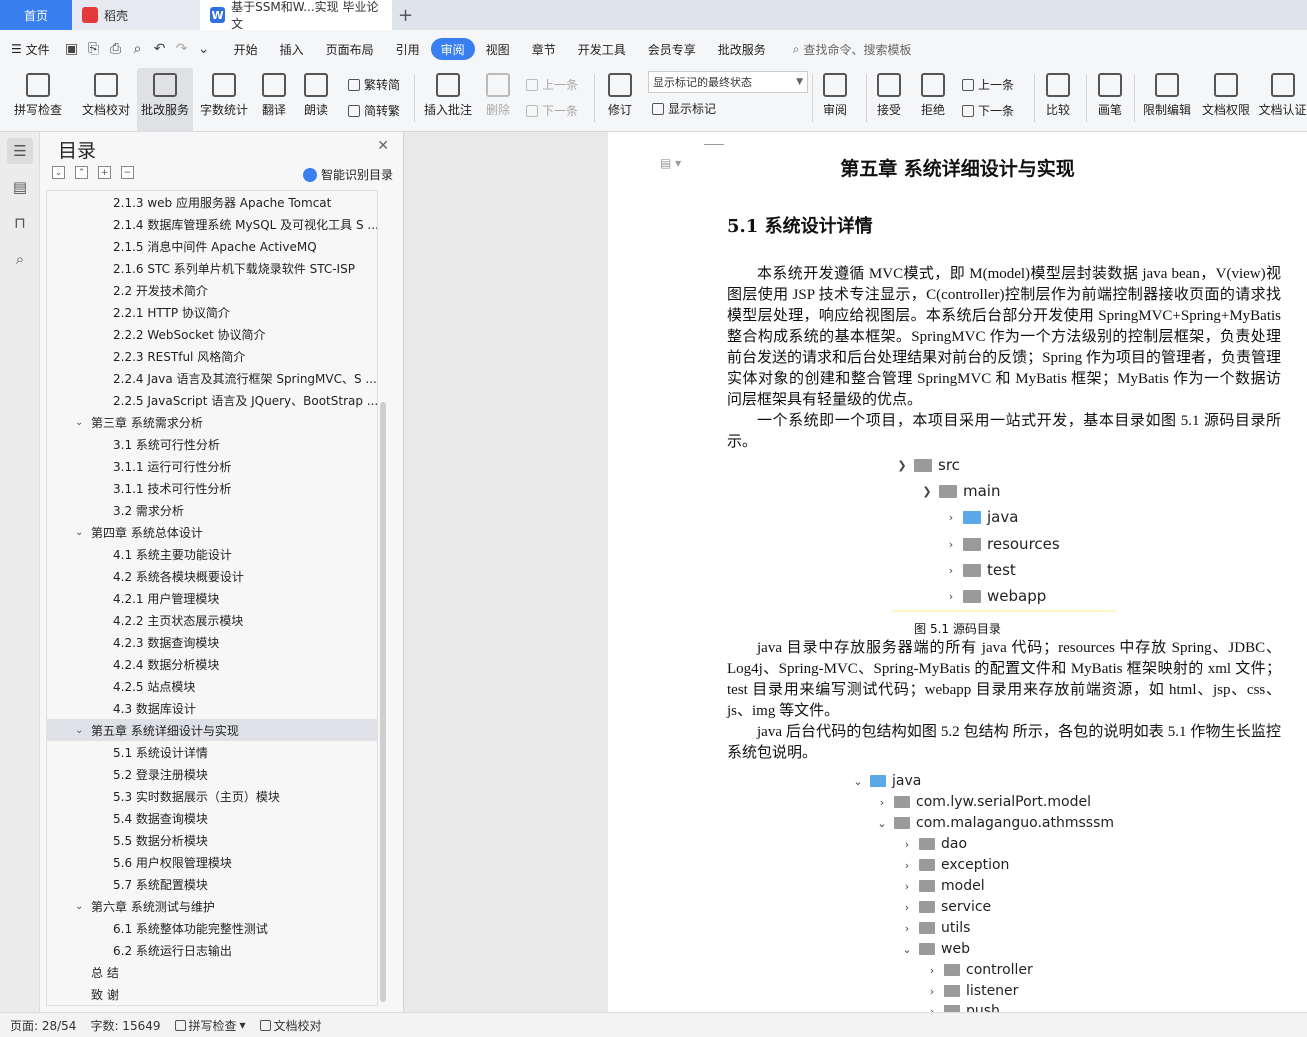 The image size is (1307, 1037). What do you see at coordinates (212, 356) in the screenshot?
I see `toc-item: 2.2.3 RESTful 风格简介` at bounding box center [212, 356].